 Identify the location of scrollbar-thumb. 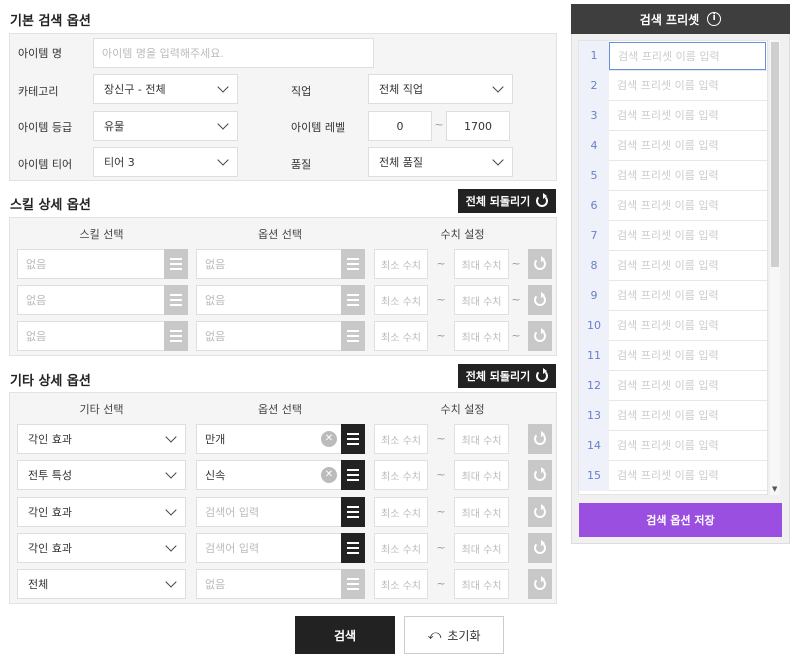
(775, 154).